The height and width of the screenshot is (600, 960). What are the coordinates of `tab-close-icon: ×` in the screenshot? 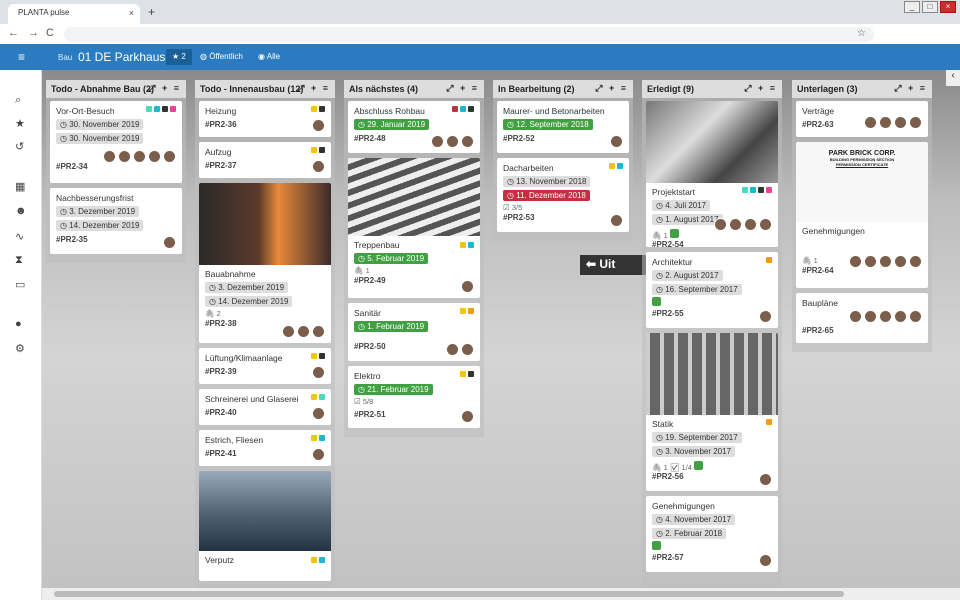 It's located at (131, 13).